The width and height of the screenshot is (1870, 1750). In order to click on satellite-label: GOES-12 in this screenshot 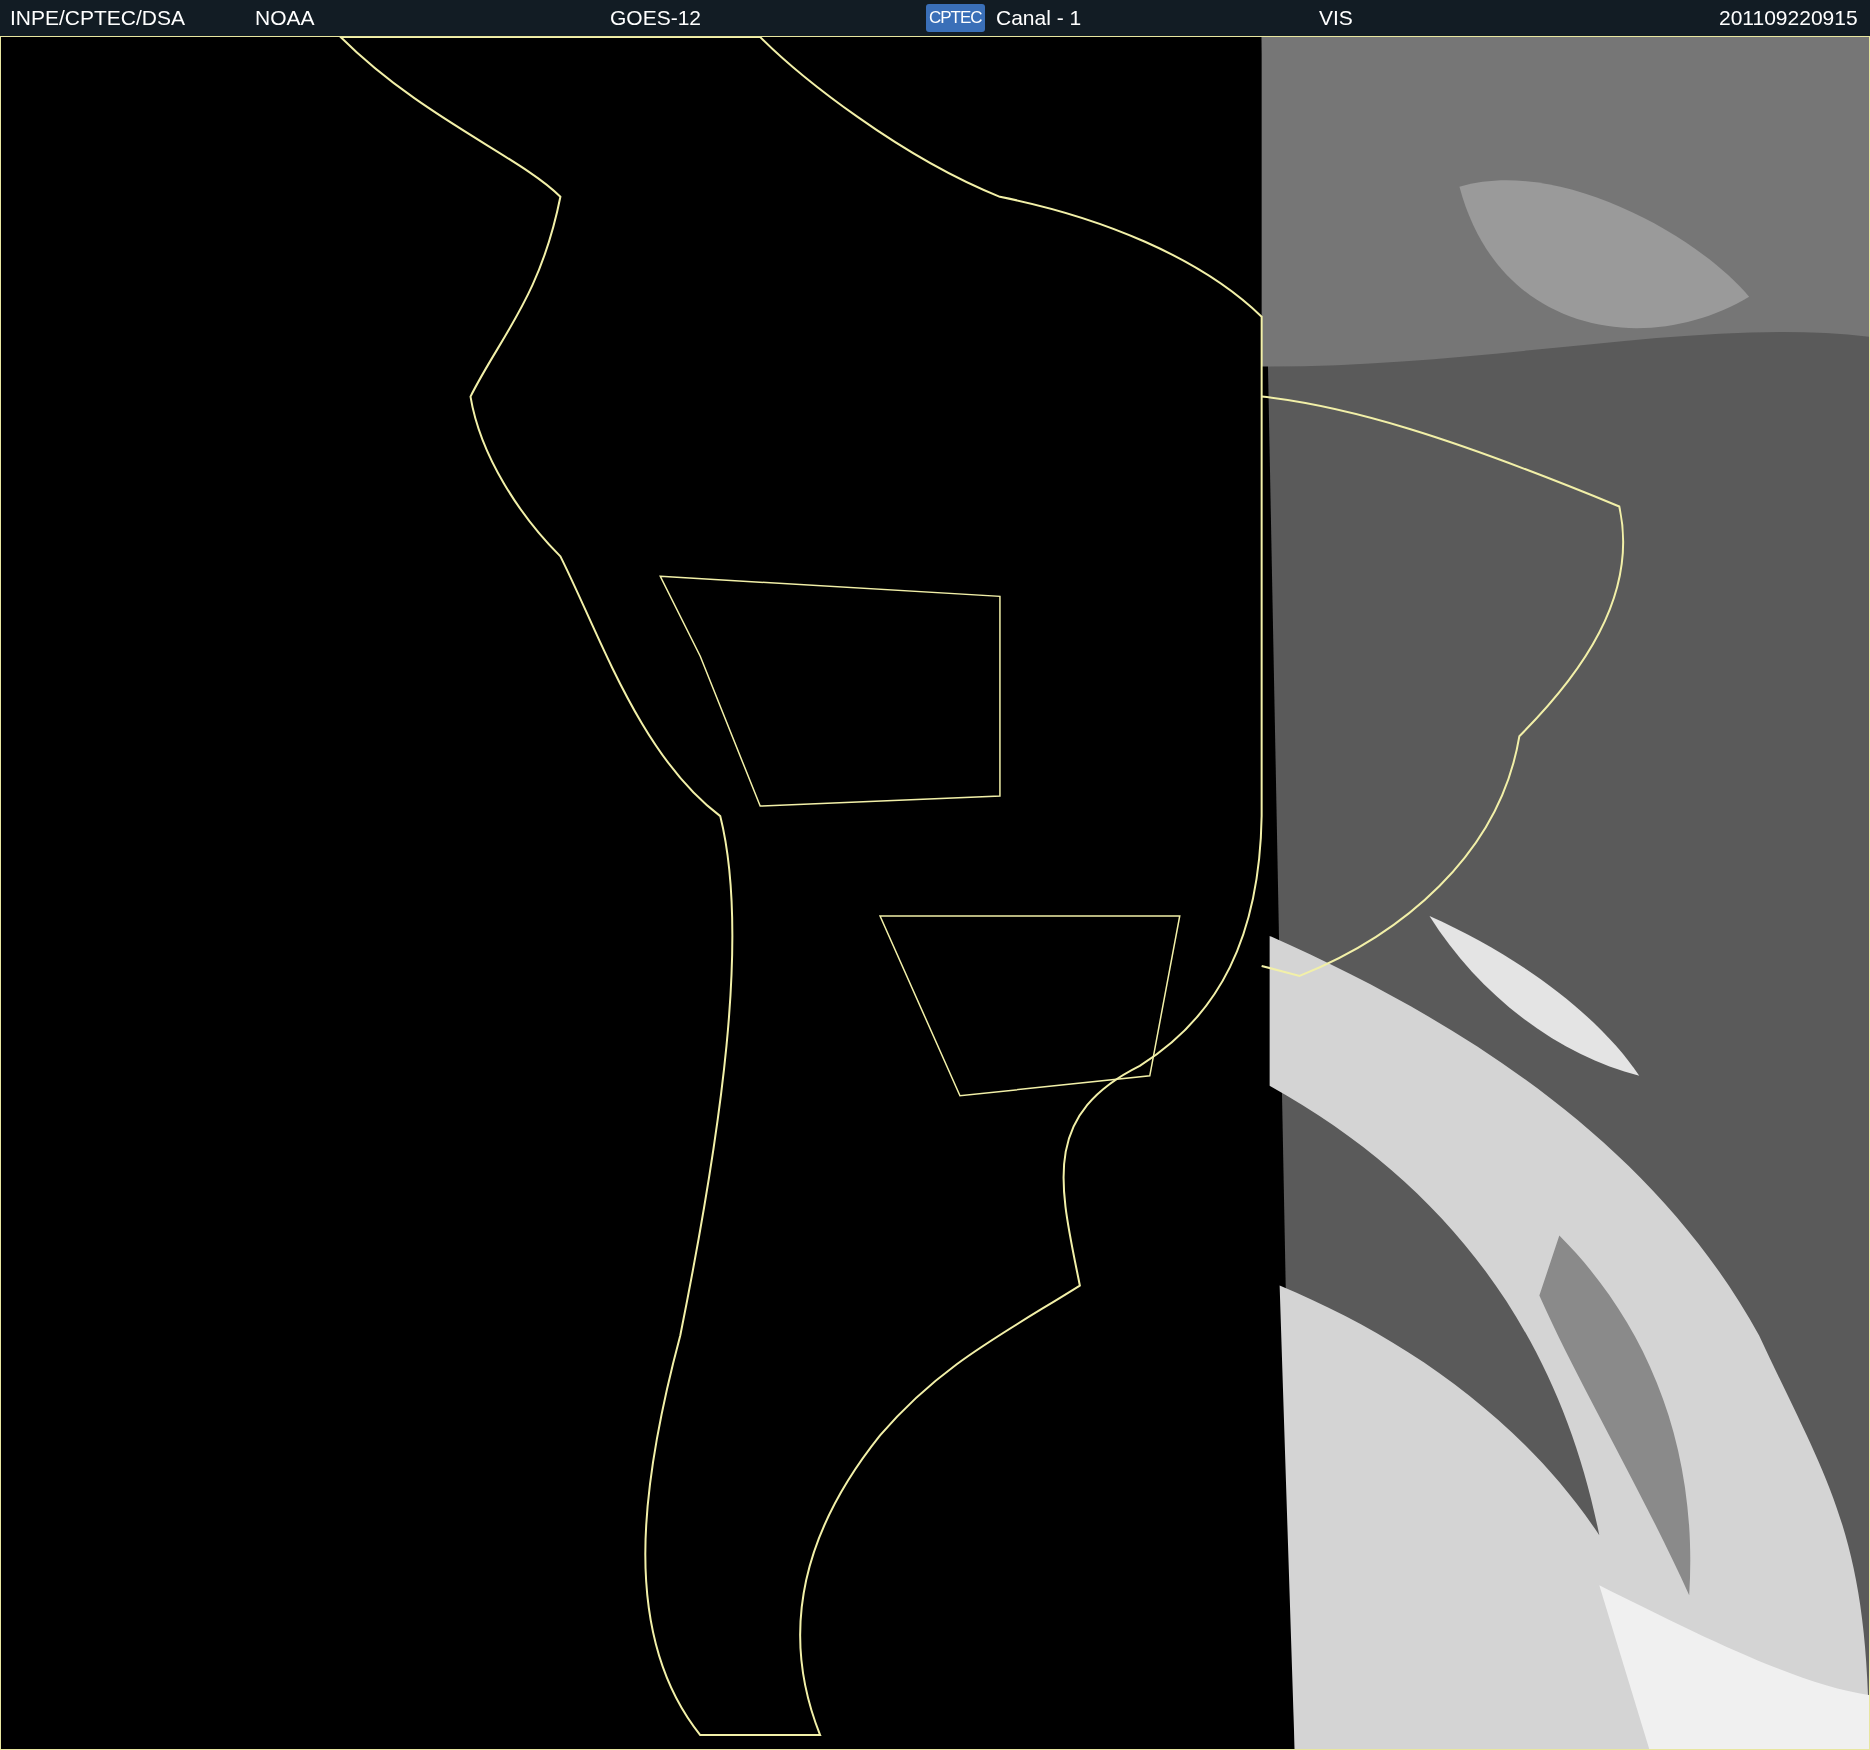, I will do `click(656, 18)`.